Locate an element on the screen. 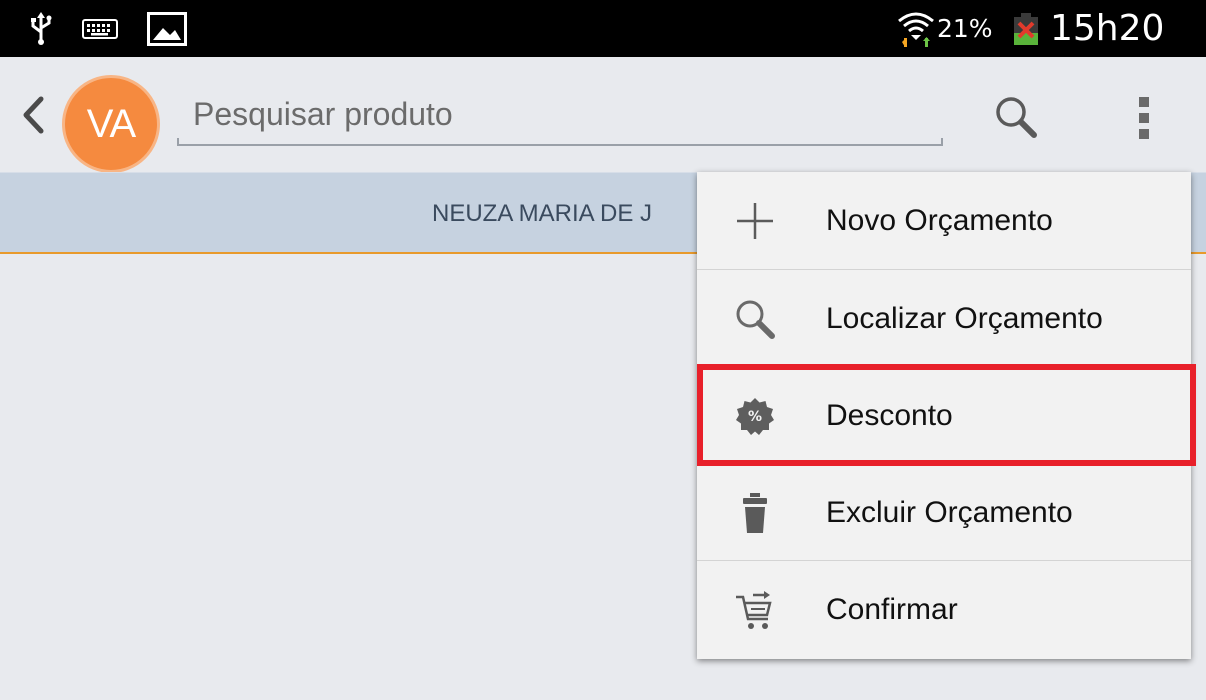 The width and height of the screenshot is (1206, 700). menu-item-label: Confirmar is located at coordinates (892, 609).